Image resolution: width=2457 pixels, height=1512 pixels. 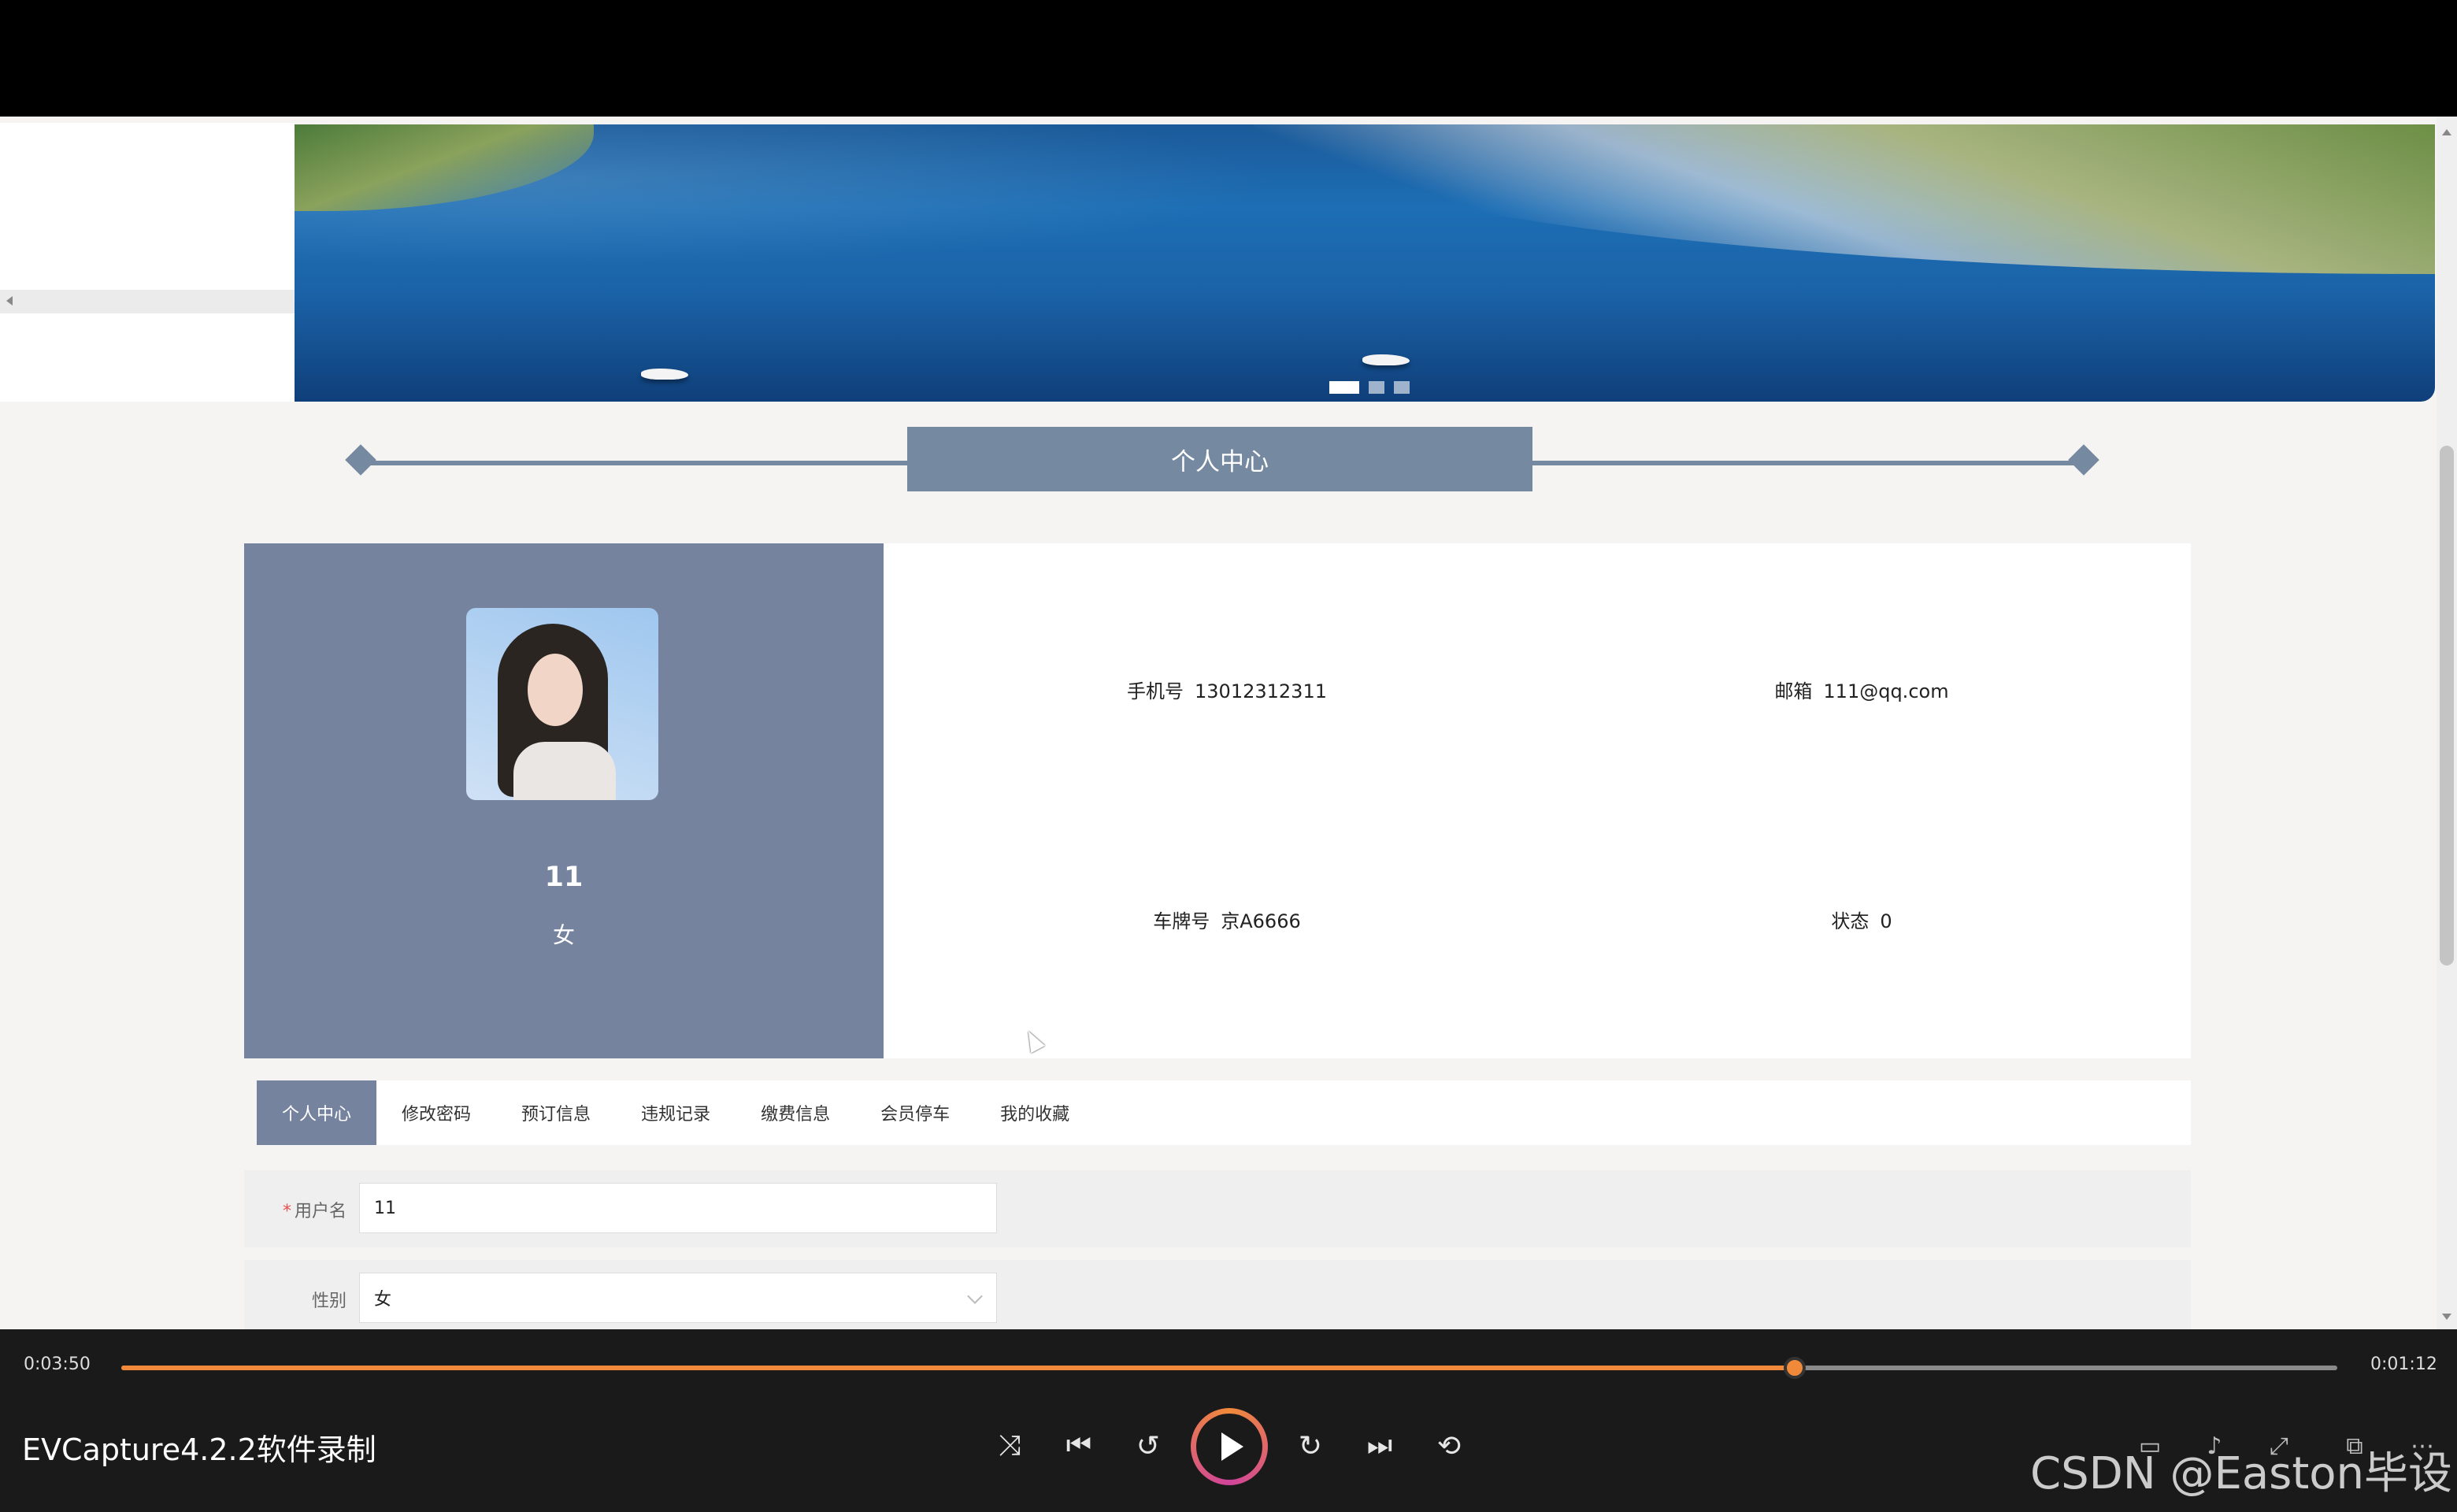 I want to click on play-icon, so click(x=1232, y=1446).